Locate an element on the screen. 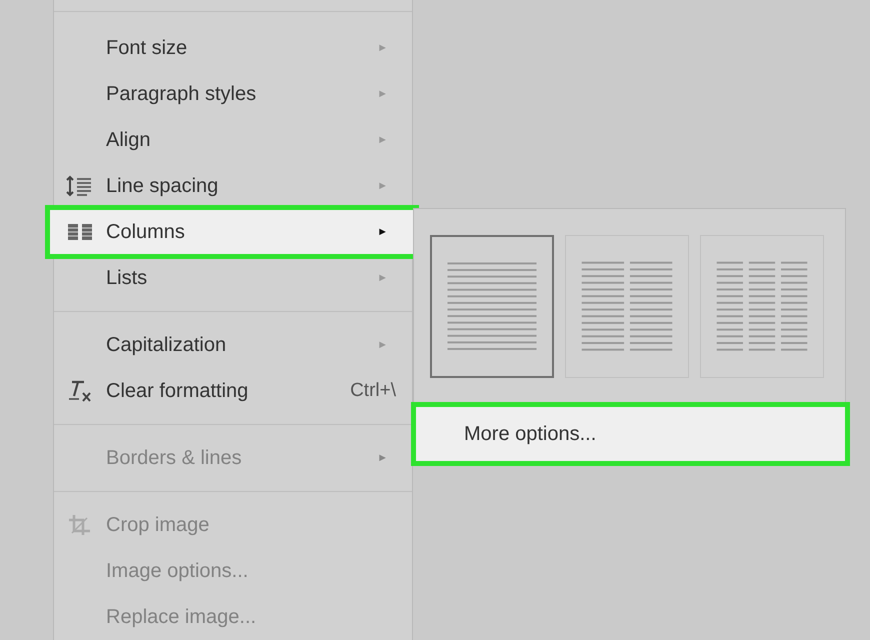 The image size is (870, 640). menu-item: Clear formatting Ctrl+\ is located at coordinates (233, 391).